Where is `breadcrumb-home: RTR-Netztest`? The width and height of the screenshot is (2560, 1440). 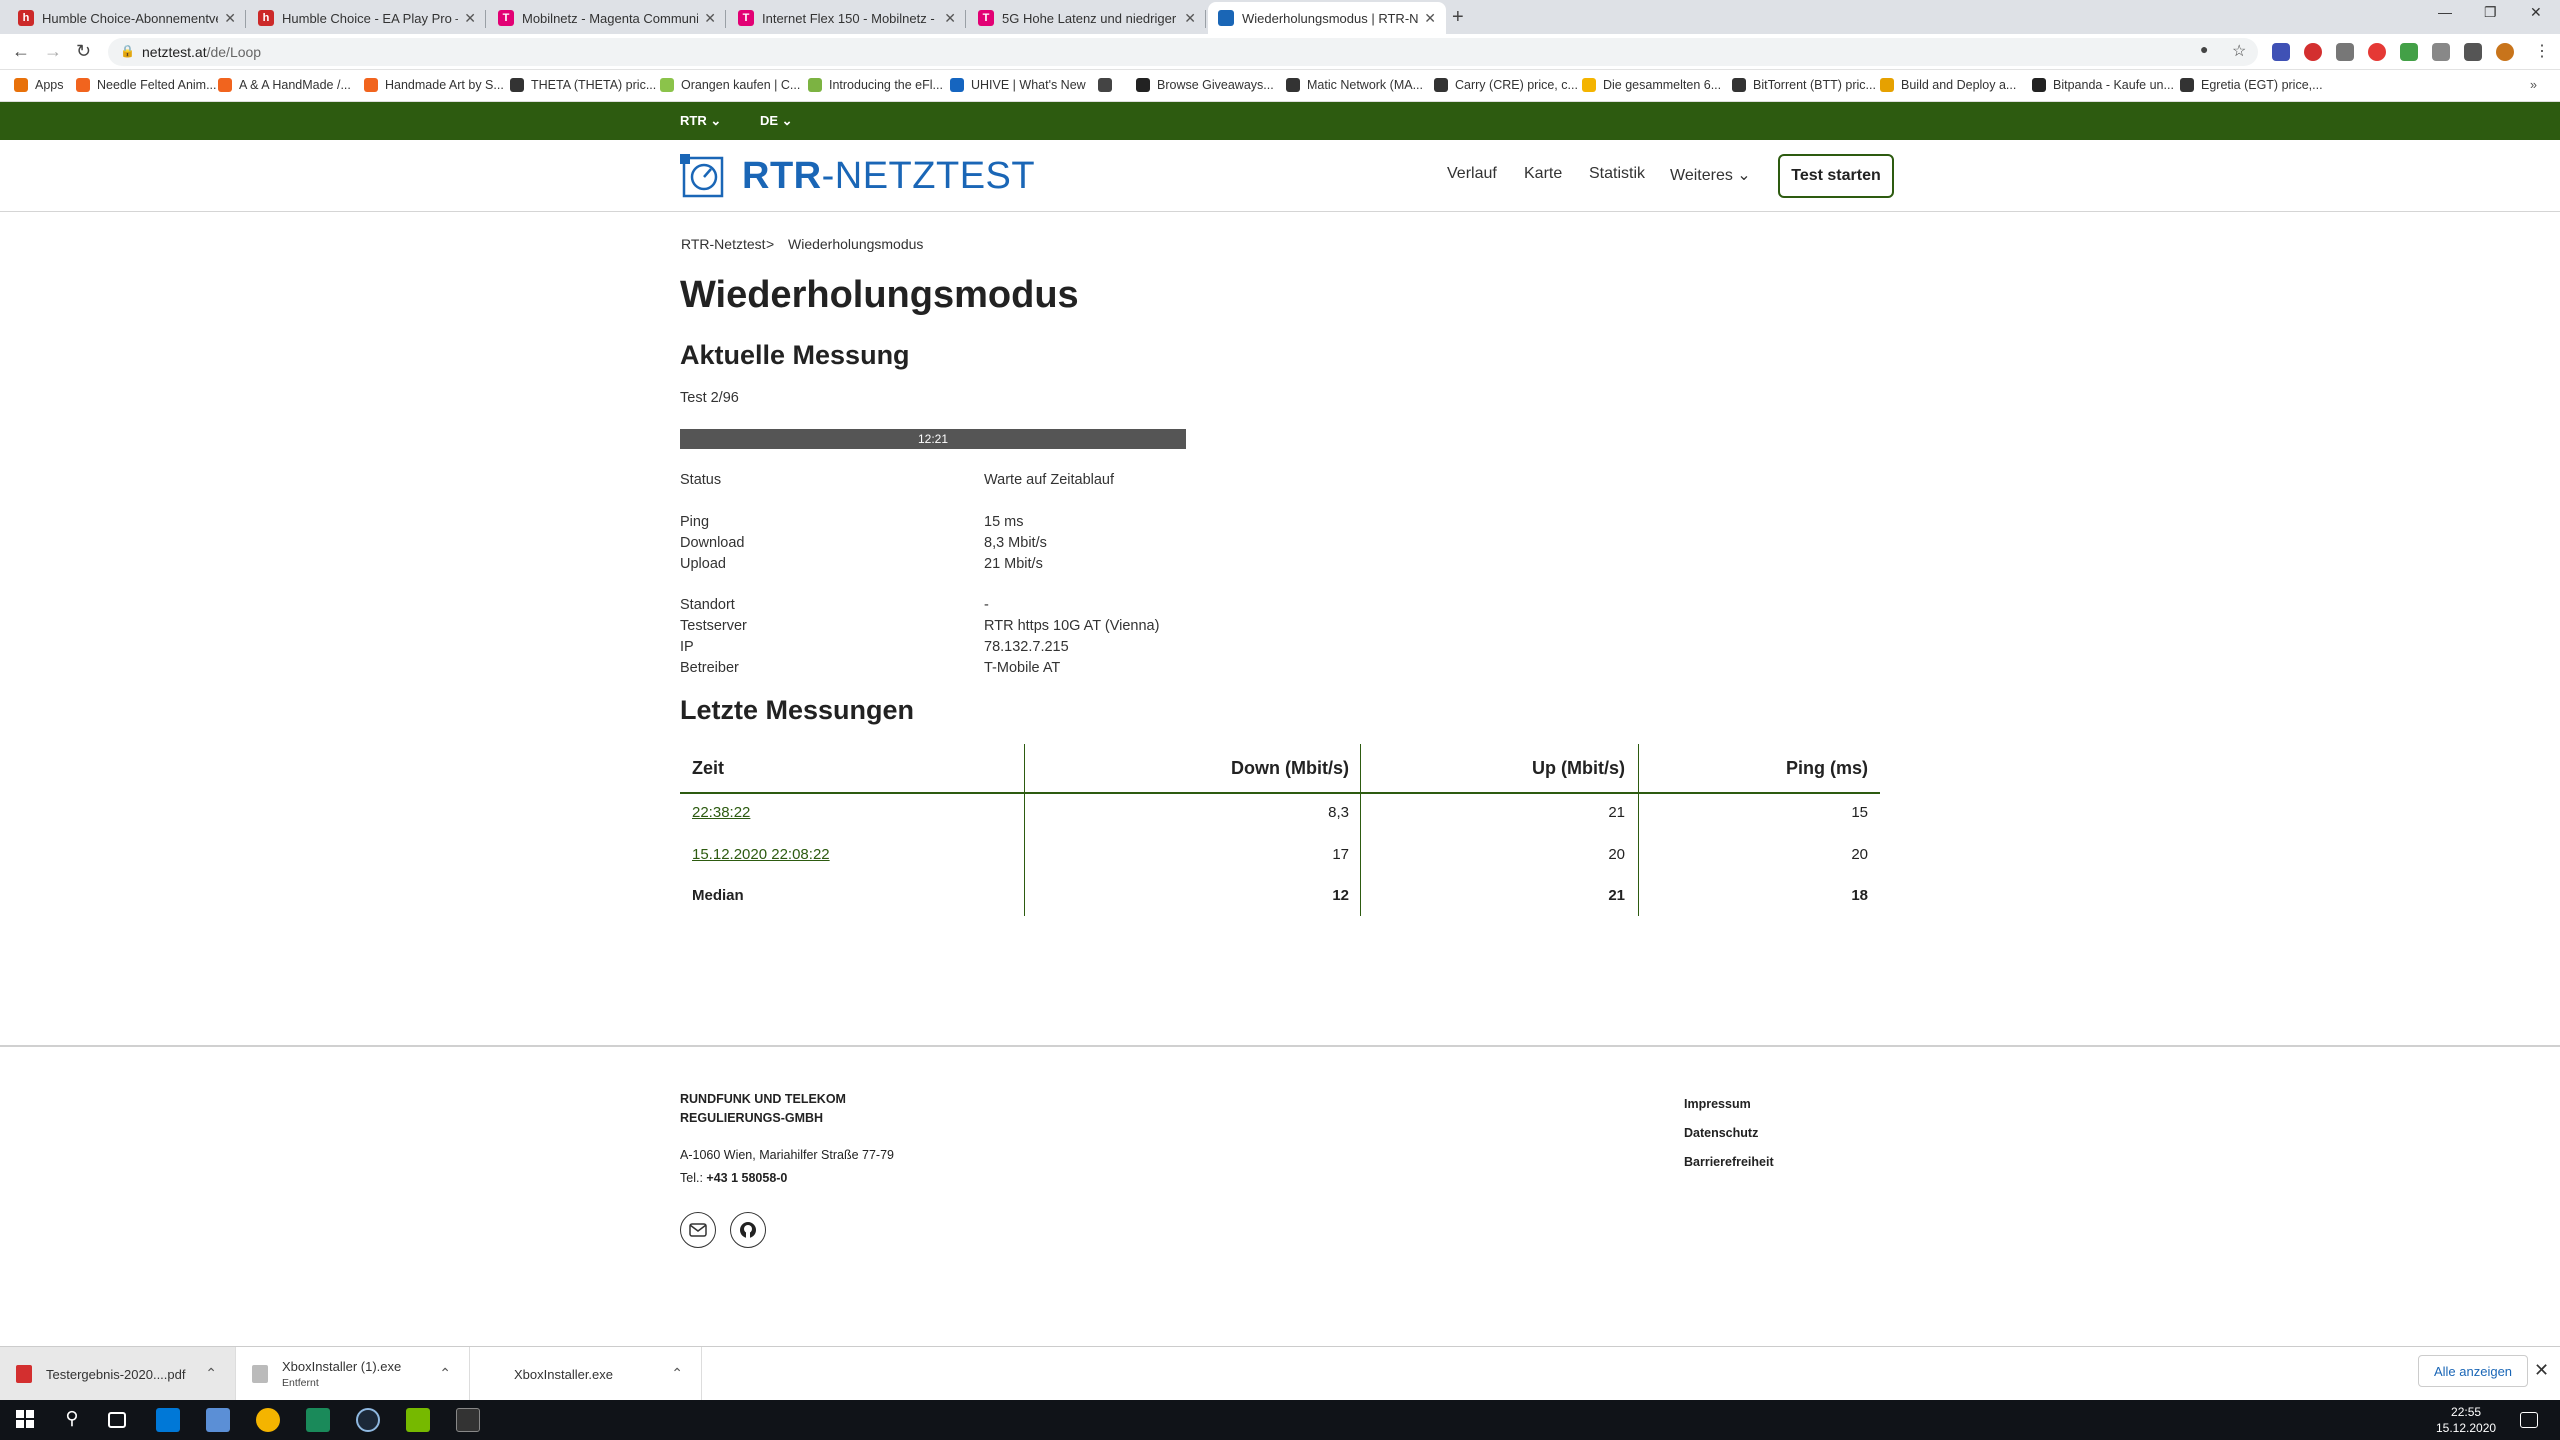 breadcrumb-home: RTR-Netztest is located at coordinates (723, 244).